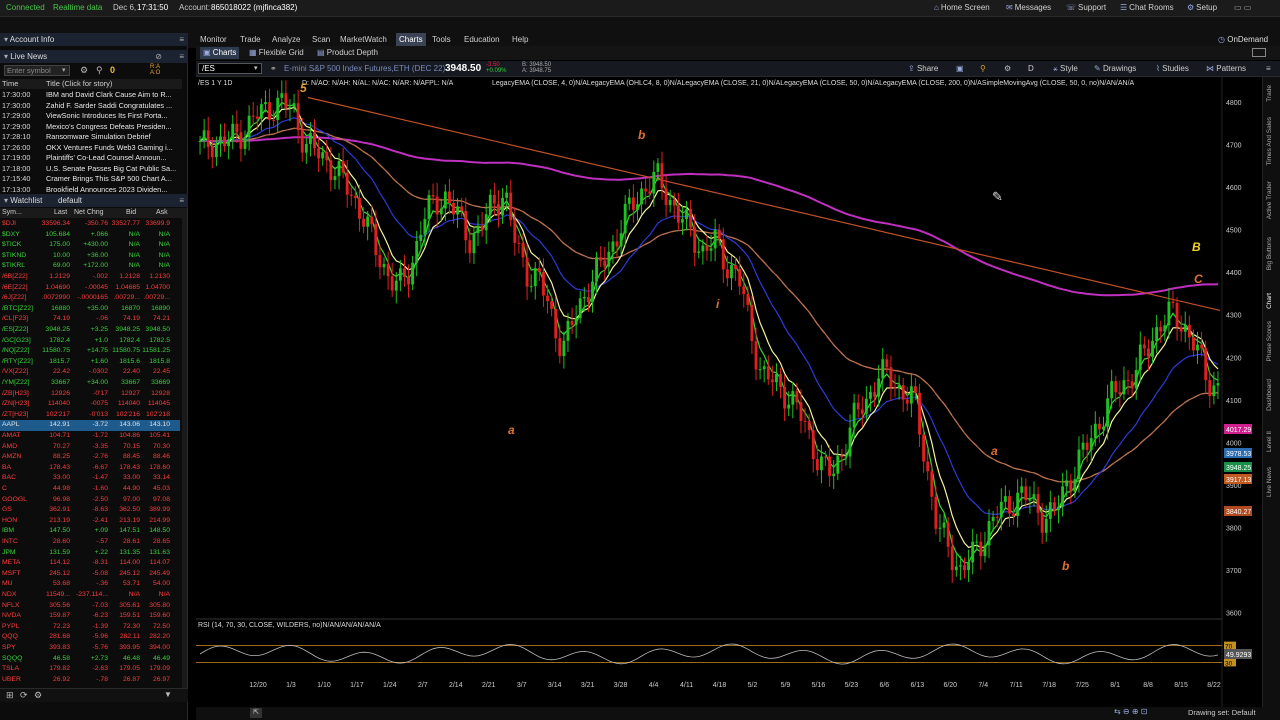 The image size is (1280, 720). Describe the element at coordinates (22, 288) in the screenshot. I see `wl-symbol: /6E[Z22]` at that location.